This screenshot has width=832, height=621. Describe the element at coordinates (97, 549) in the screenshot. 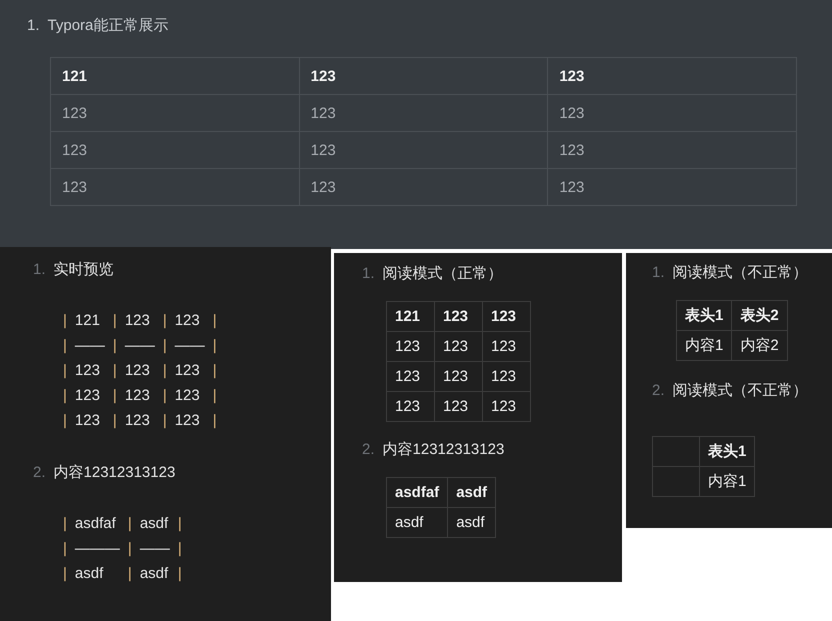

I see `markdown-cell-text: ———` at that location.